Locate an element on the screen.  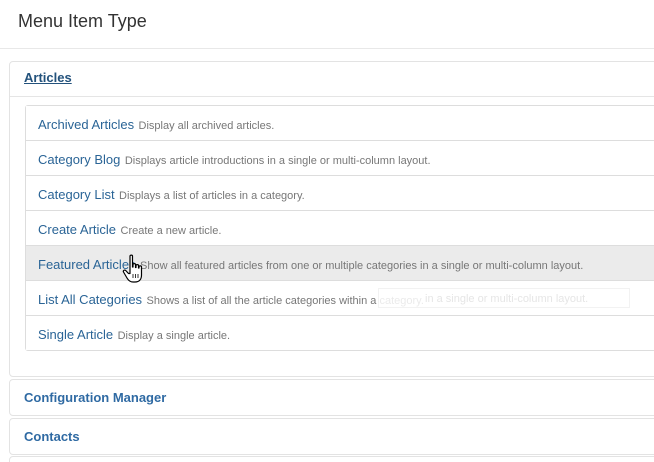
list-item: Create Article Create a new article. is located at coordinates (340, 227).